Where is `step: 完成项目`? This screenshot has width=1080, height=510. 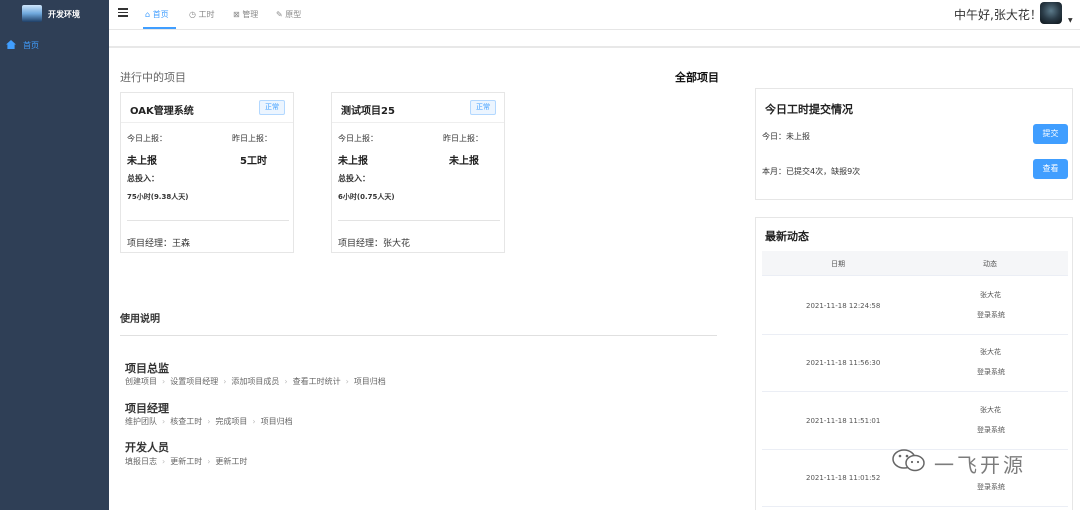
step: 完成项目 is located at coordinates (231, 421).